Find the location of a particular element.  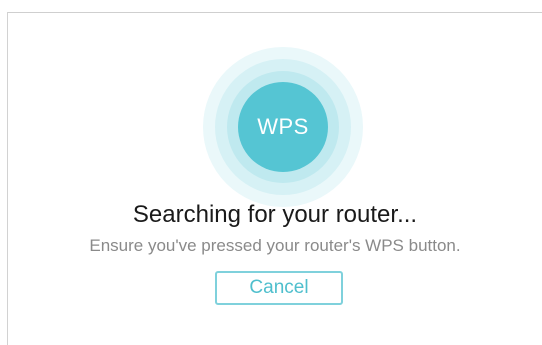

cancel-button-label: Cancel is located at coordinates (279, 287).